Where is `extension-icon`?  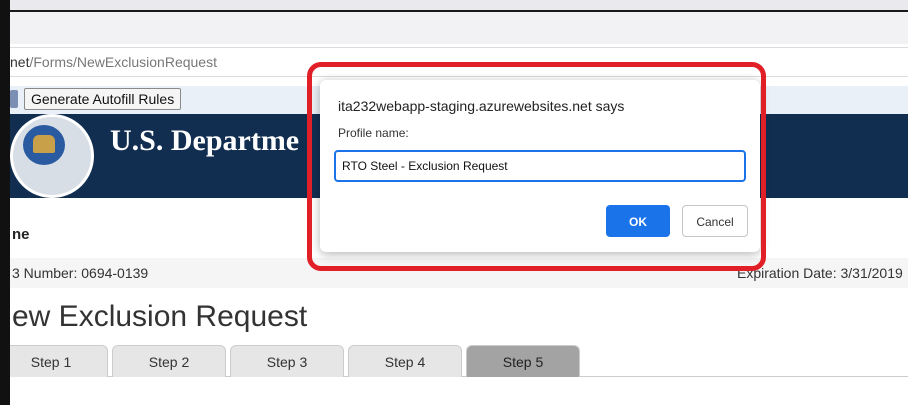 extension-icon is located at coordinates (14, 99).